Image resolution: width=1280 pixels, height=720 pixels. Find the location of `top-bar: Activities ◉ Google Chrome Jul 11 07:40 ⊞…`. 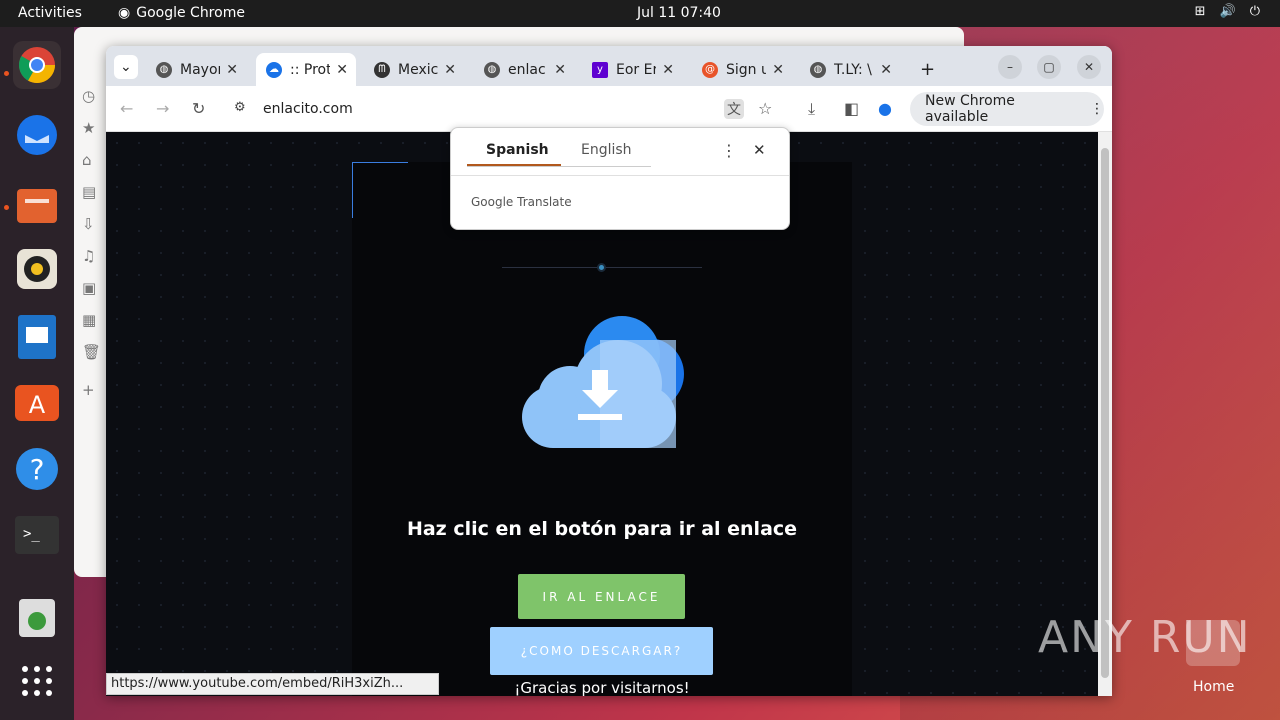

top-bar: Activities ◉ Google Chrome Jul 11 07:40 ⊞… is located at coordinates (640, 13).